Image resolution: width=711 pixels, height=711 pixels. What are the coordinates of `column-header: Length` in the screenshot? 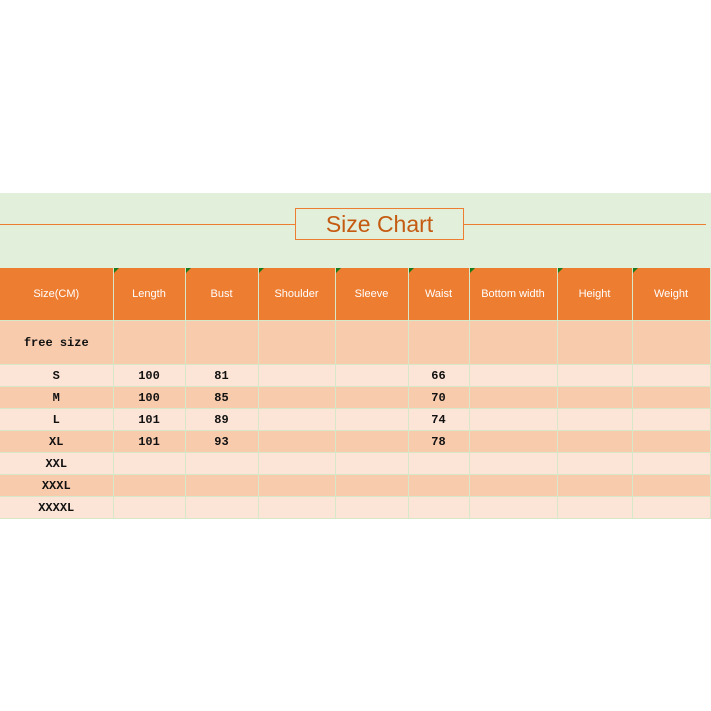 It's located at (149, 294).